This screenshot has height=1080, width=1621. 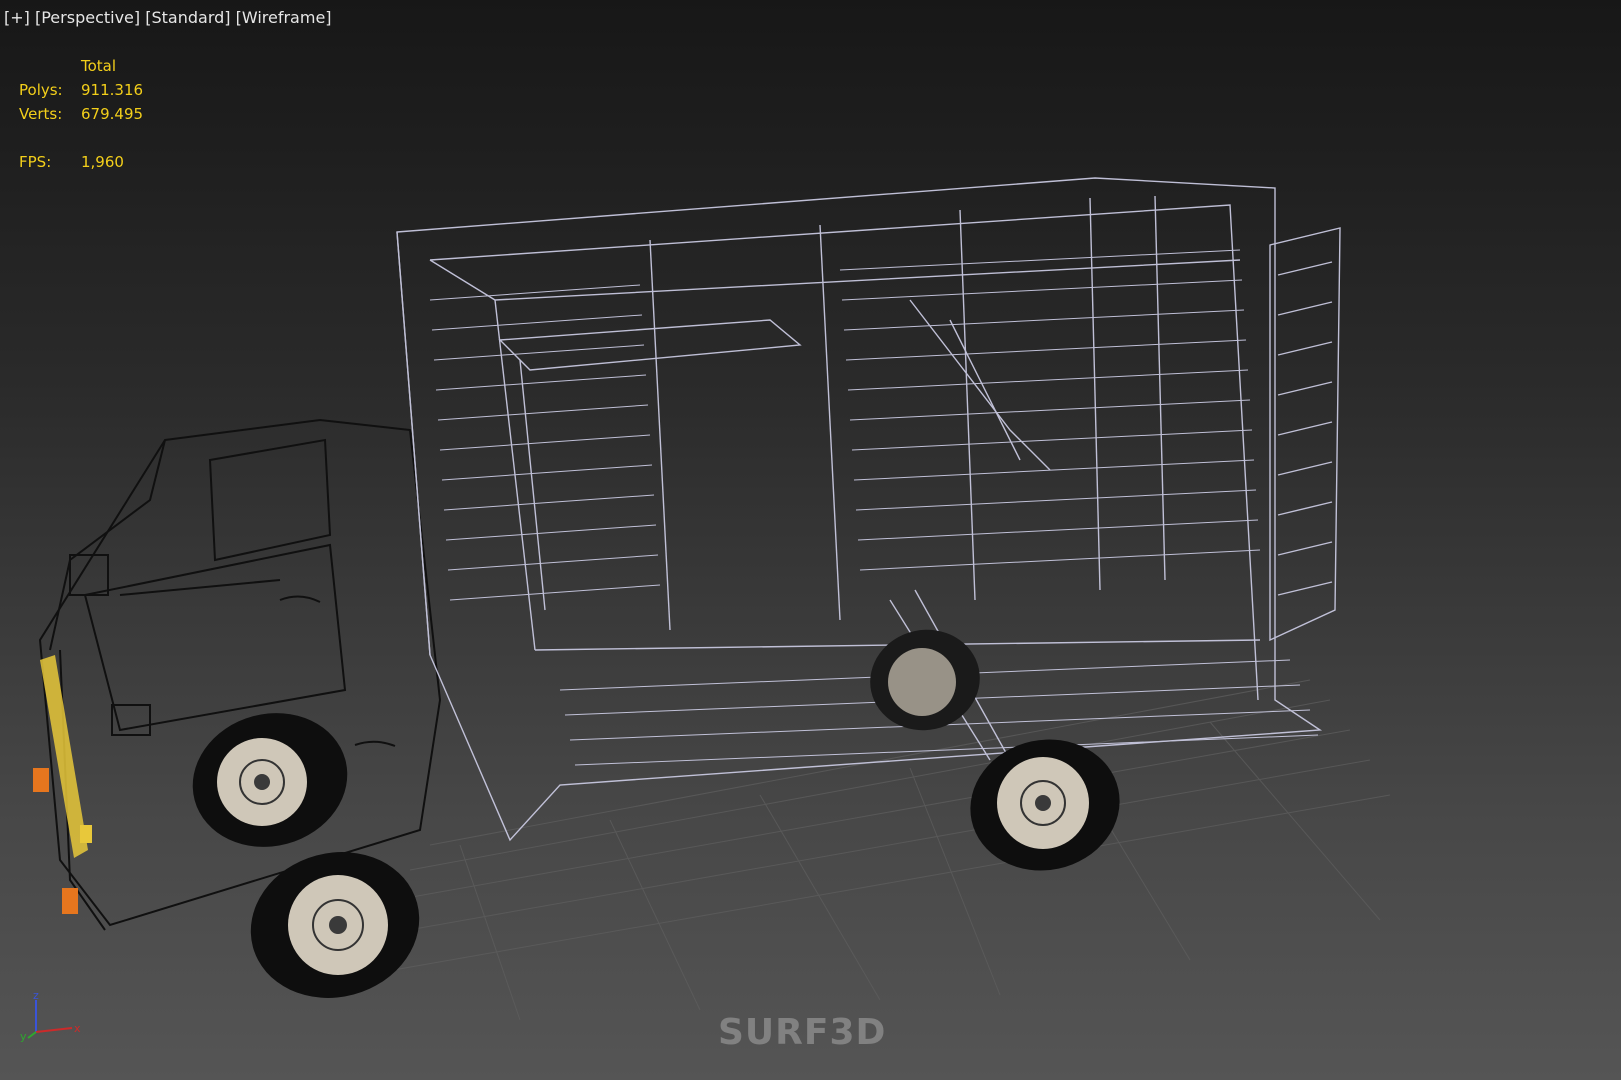 What do you see at coordinates (23, 1036) in the screenshot?
I see `axis-y-label: y` at bounding box center [23, 1036].